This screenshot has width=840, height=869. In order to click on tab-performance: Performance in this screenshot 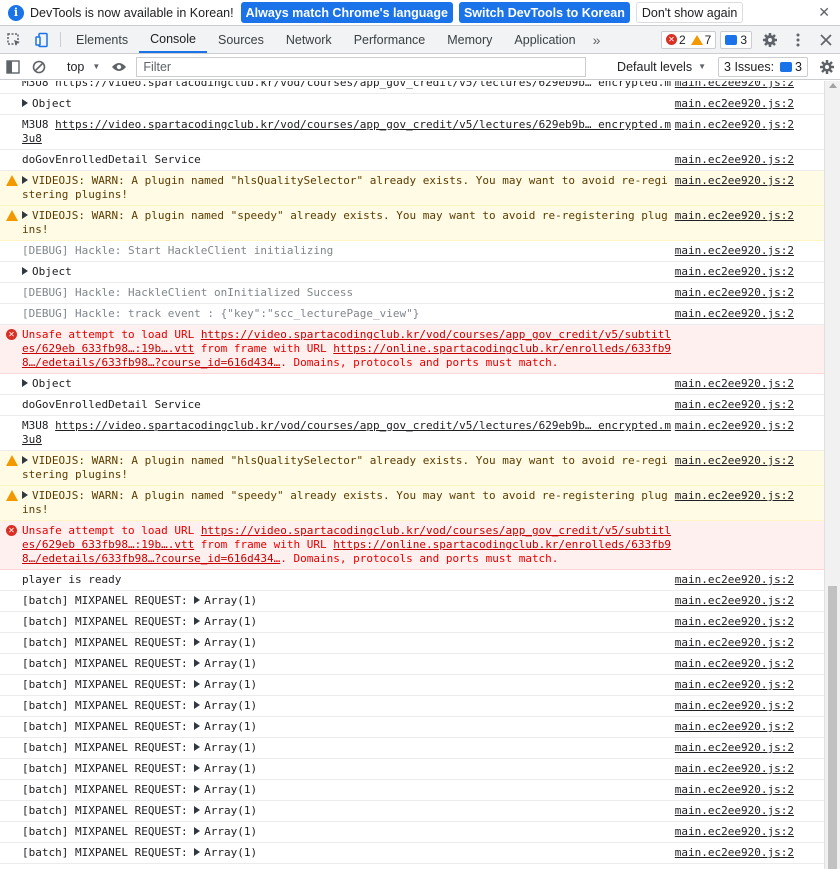, I will do `click(390, 39)`.